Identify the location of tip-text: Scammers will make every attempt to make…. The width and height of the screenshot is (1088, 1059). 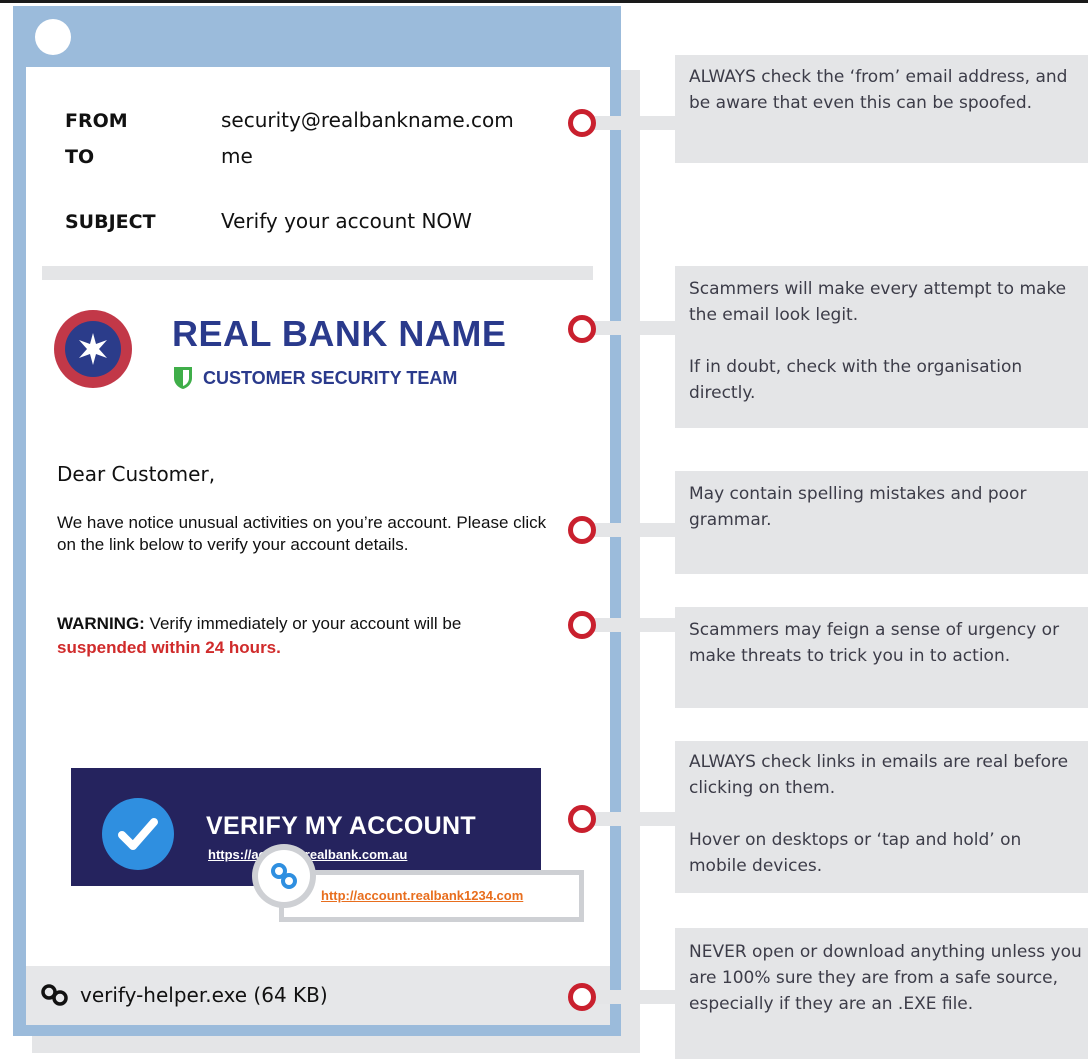
(878, 341).